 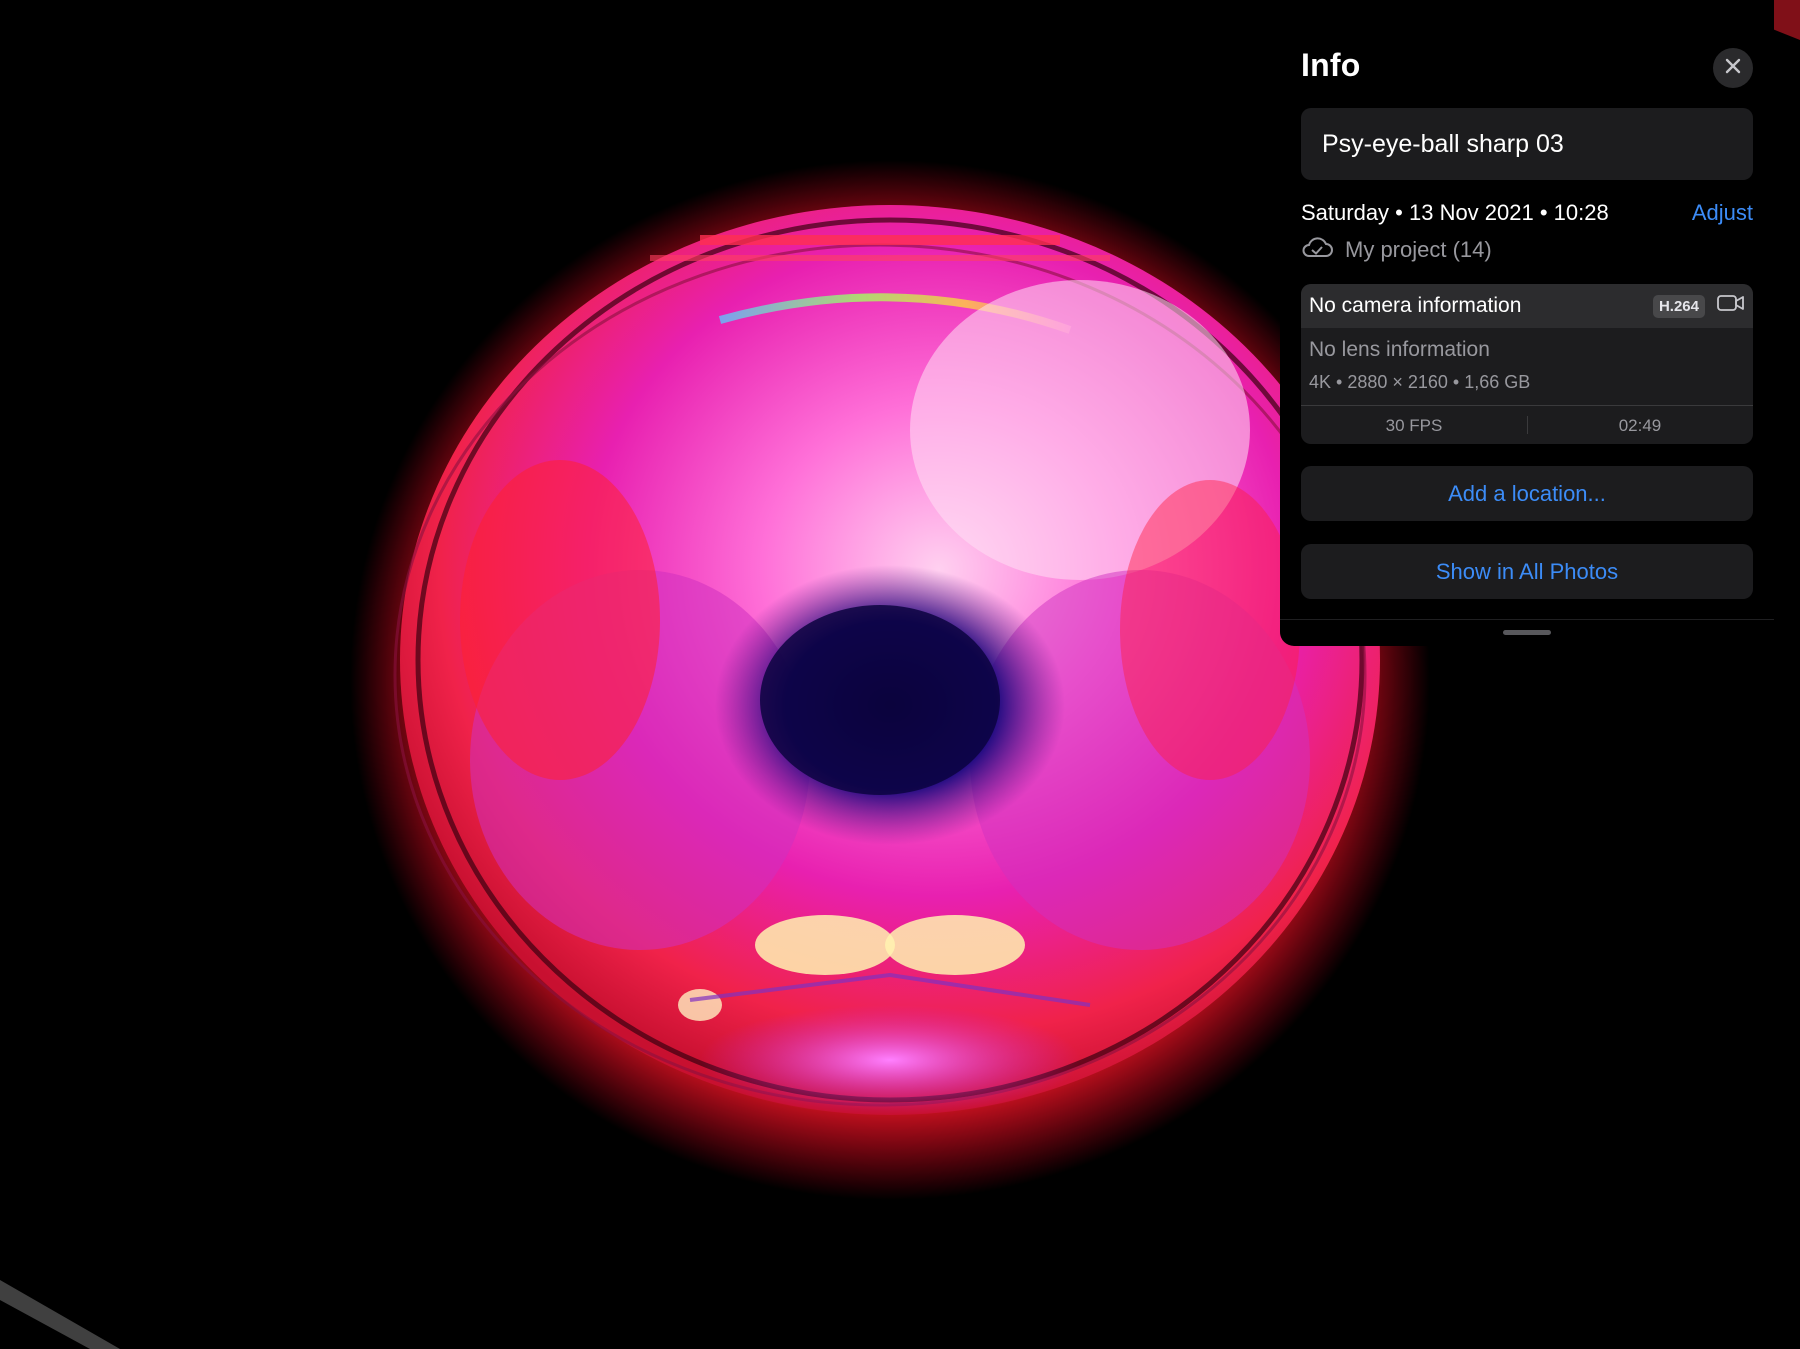 What do you see at coordinates (1415, 305) in the screenshot?
I see `camera-info-label: No camera information` at bounding box center [1415, 305].